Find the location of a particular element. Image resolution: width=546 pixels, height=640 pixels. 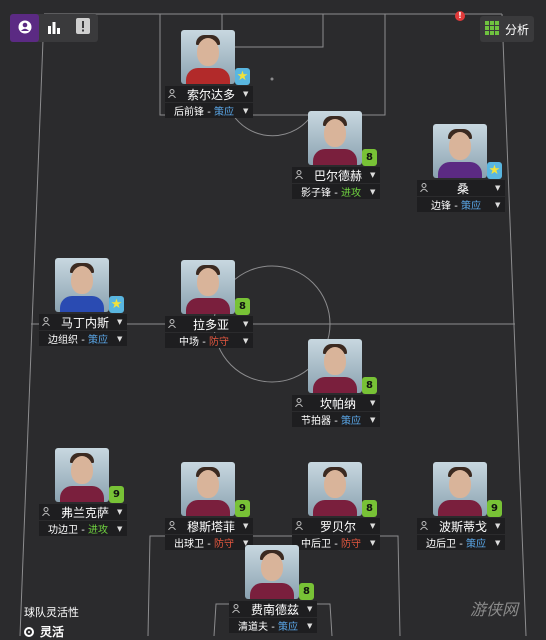

player-card: 9 波斯蒂戈 ▼ 边后卫 - 策应 ▼ is located at coordinates (461, 507).